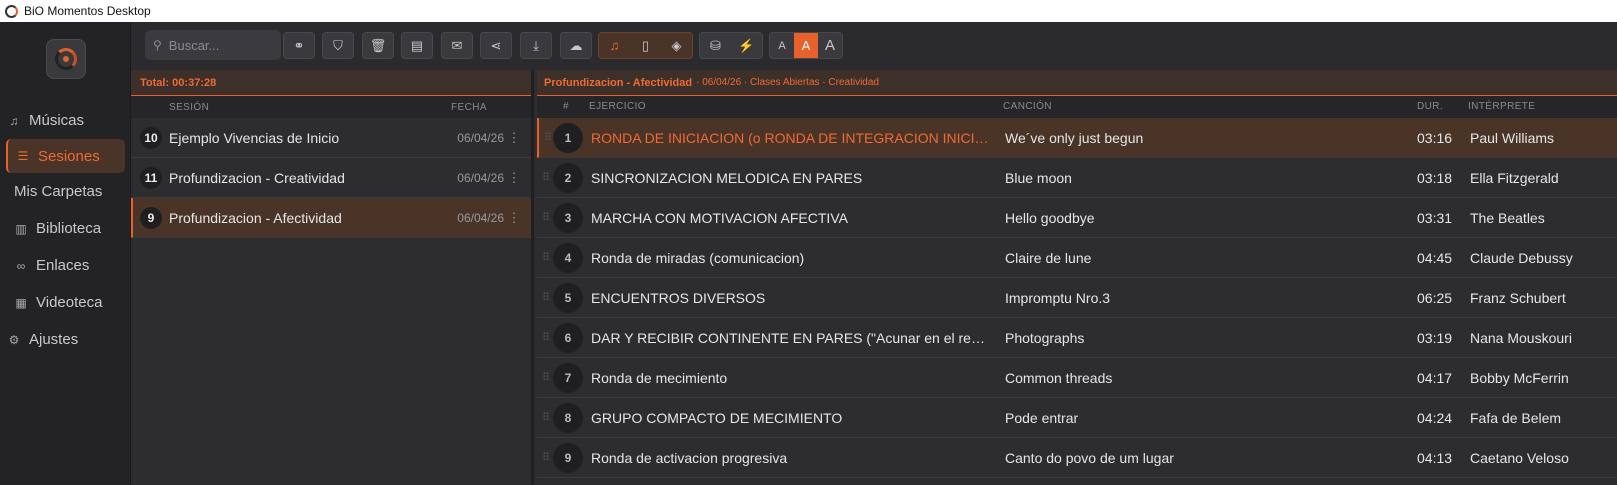 This screenshot has height=485, width=1617. I want to click on link-icon: ∞, so click(21, 265).